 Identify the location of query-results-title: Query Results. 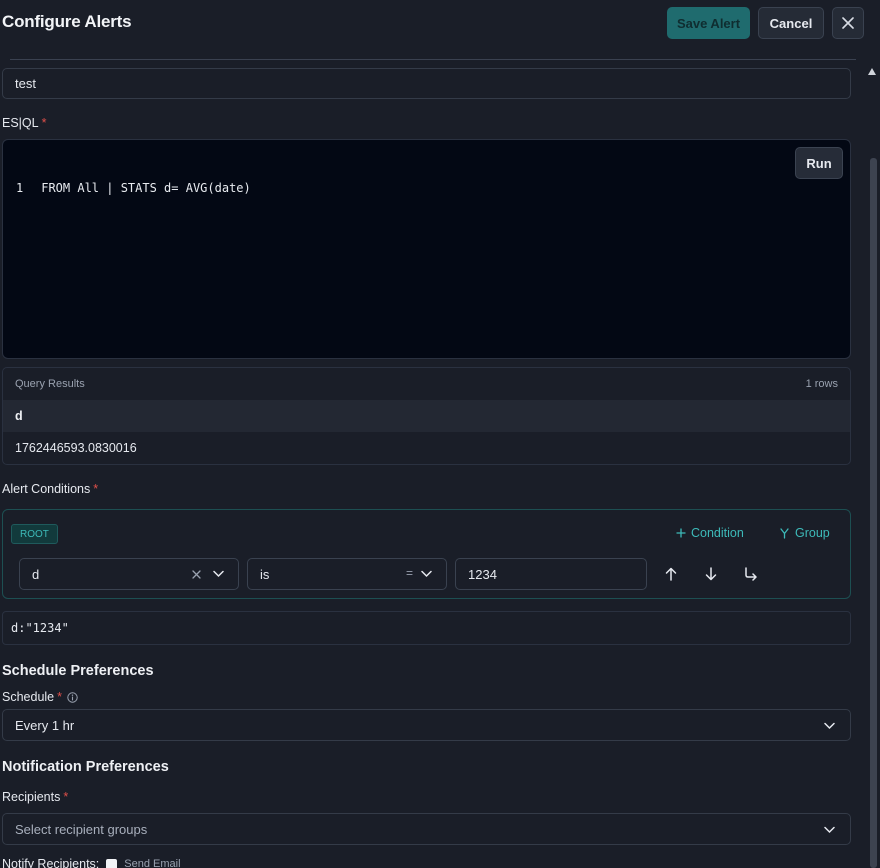
(50, 384).